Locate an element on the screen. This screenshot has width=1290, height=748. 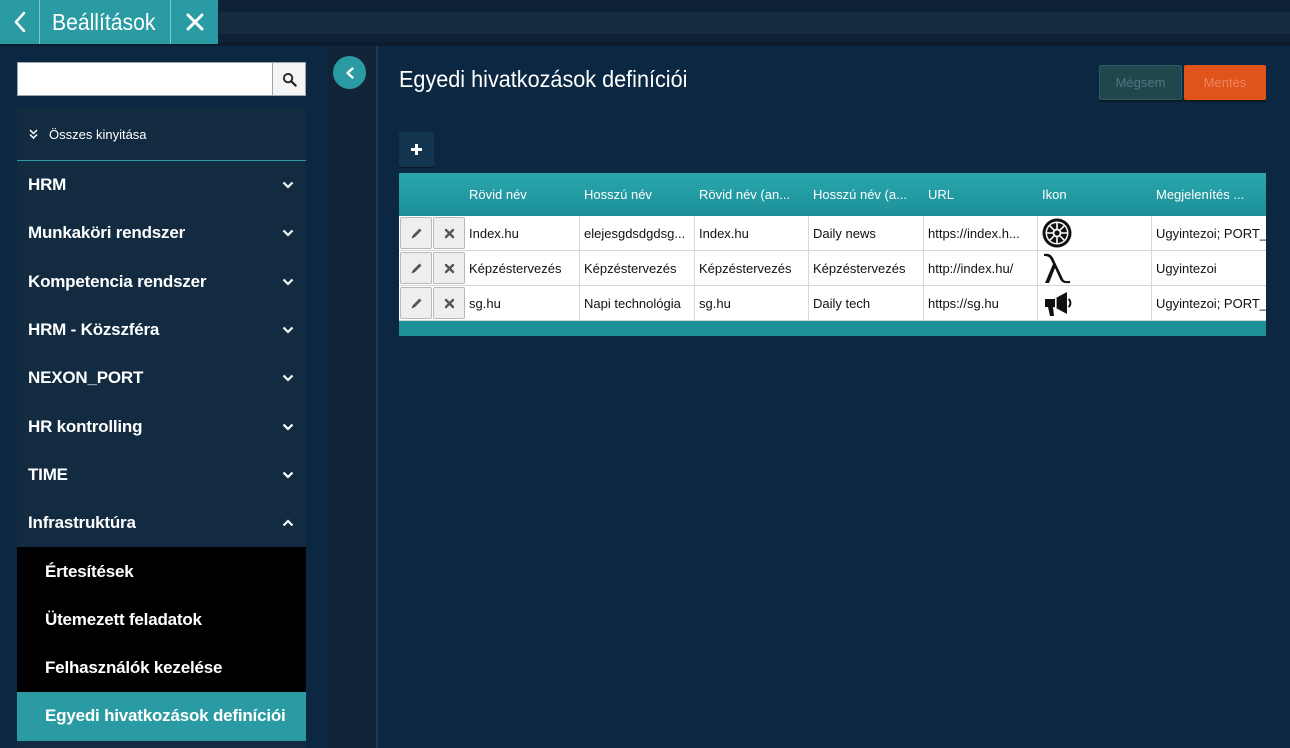
sidebar-subitem-label: Értesítések is located at coordinates (89, 571).